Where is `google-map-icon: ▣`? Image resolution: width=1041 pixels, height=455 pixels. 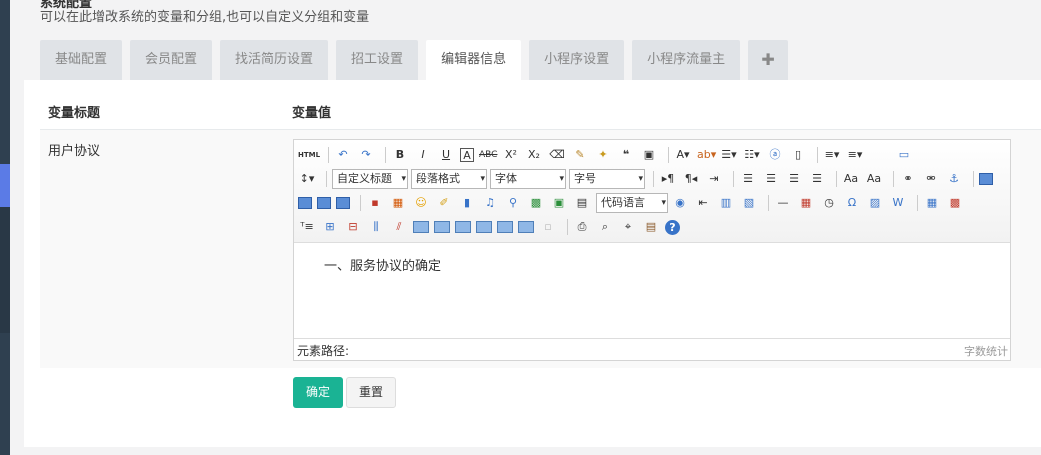
google-map-icon: ▣ is located at coordinates (559, 203).